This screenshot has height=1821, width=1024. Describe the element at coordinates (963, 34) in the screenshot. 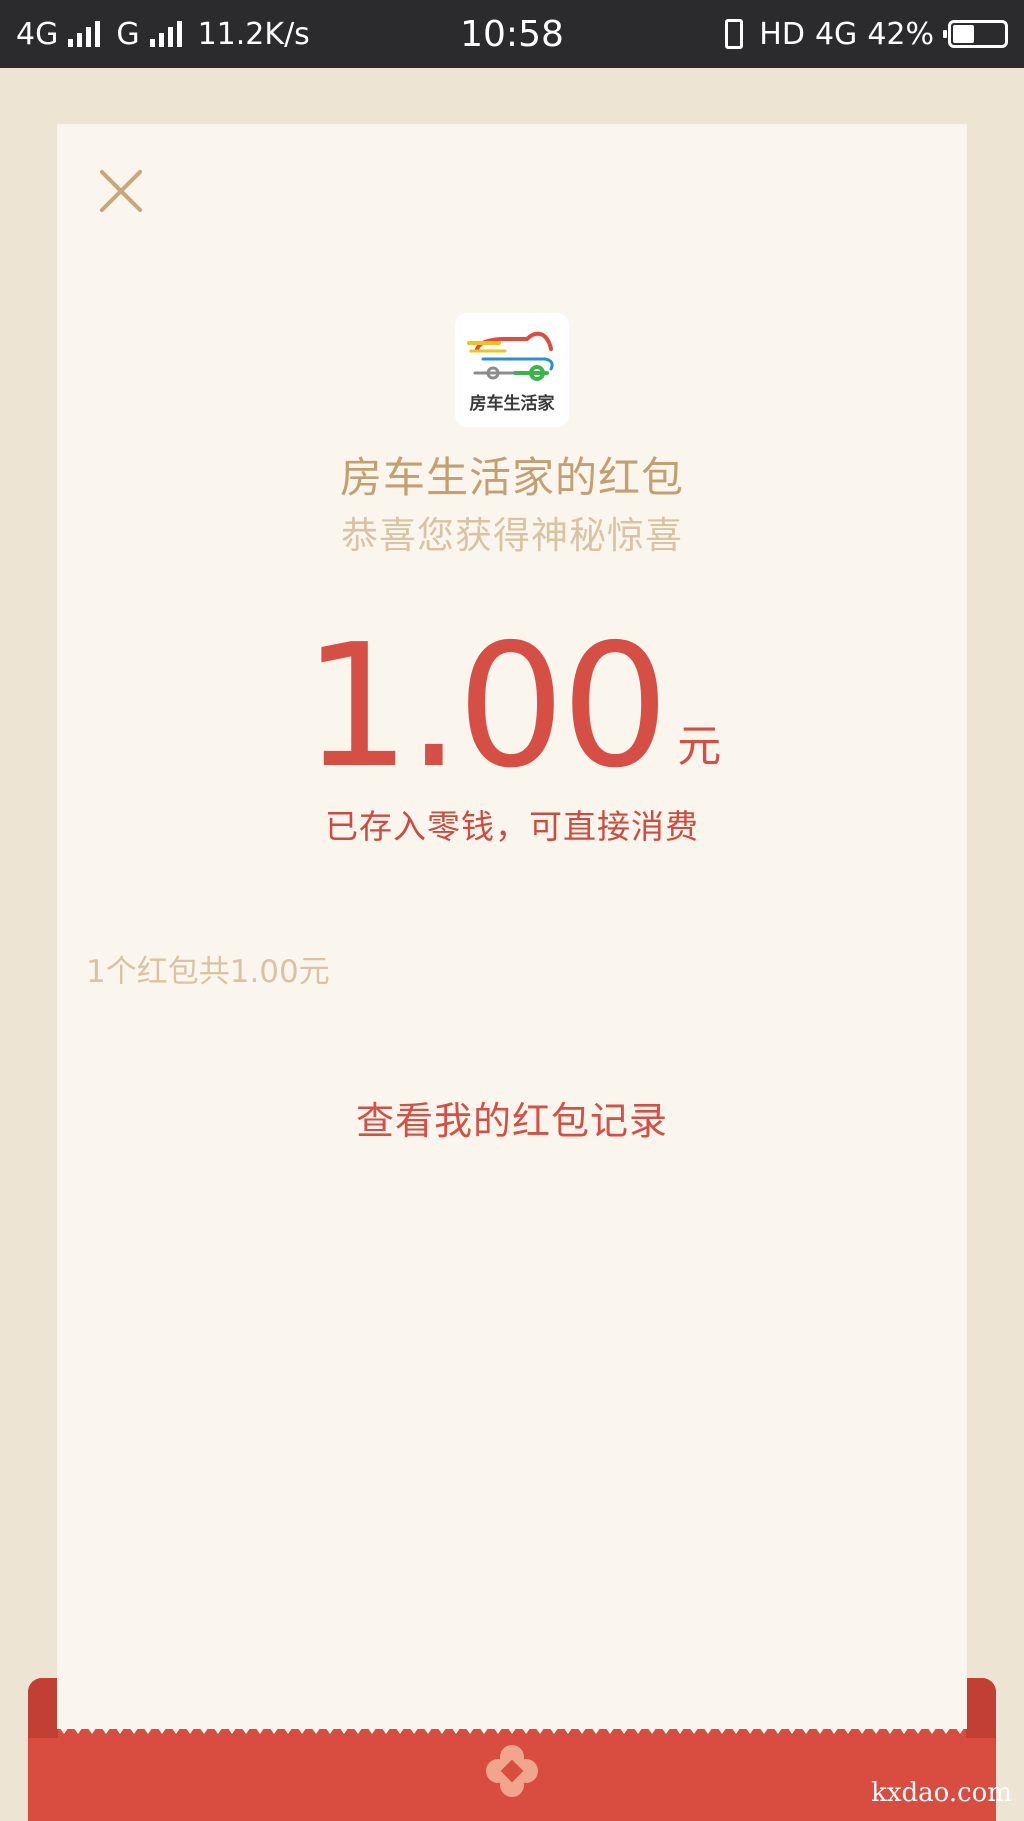

I see `battery-fill` at that location.